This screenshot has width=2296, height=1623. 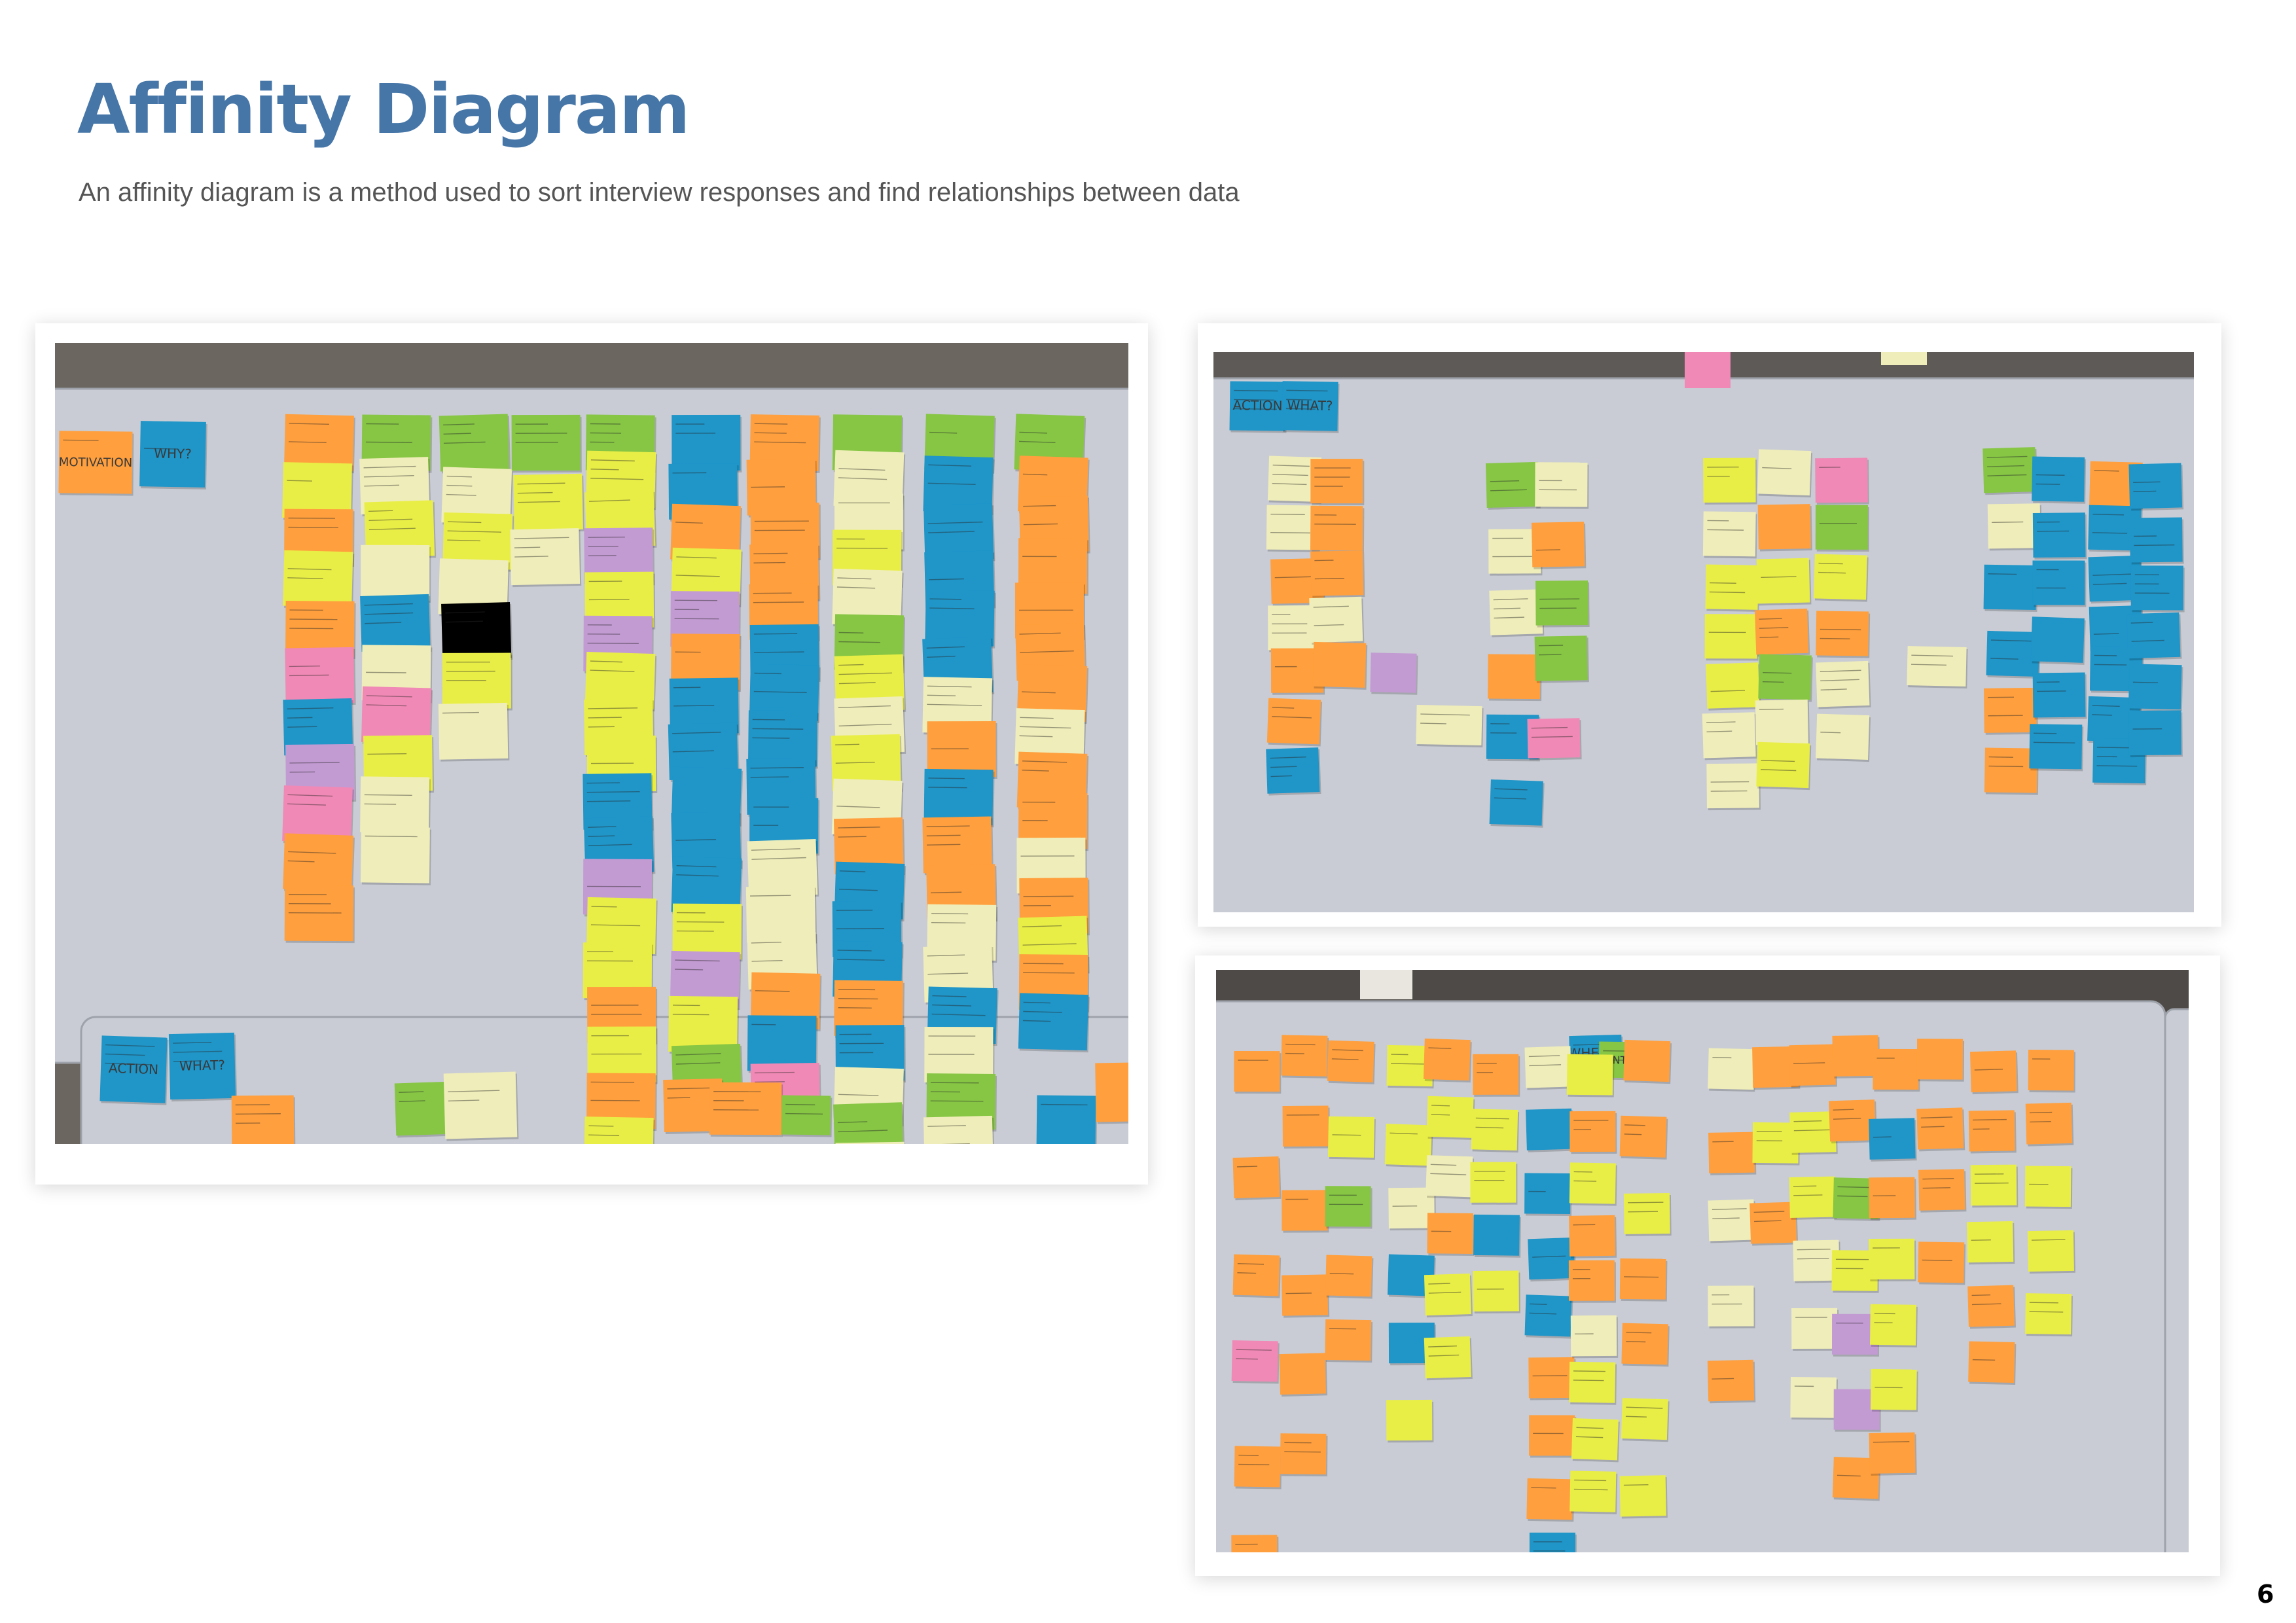 I want to click on note-motivation: MOTIVATION, so click(x=96, y=463).